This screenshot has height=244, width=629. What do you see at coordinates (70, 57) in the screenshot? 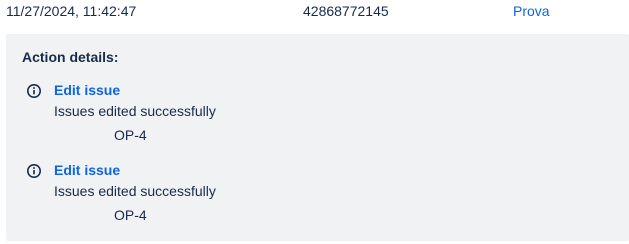
I see `action-details-title: Action details:` at bounding box center [70, 57].